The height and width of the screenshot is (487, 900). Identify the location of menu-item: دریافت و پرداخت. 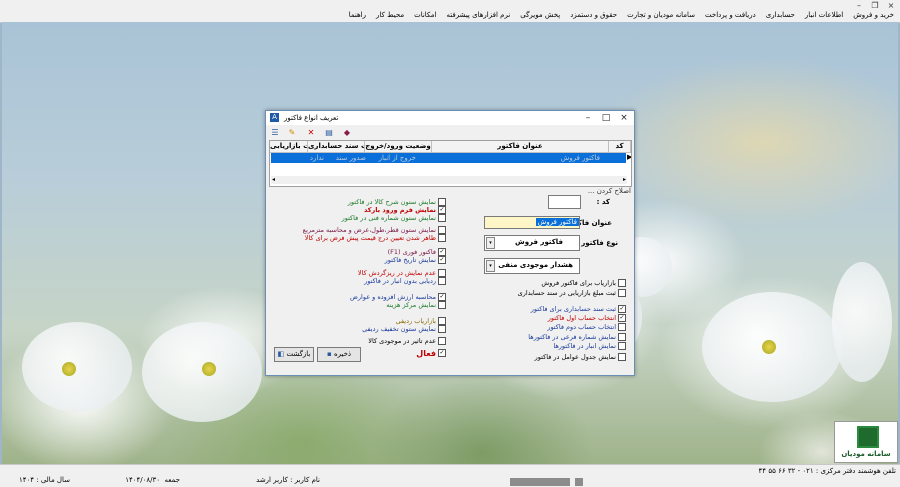
(730, 16).